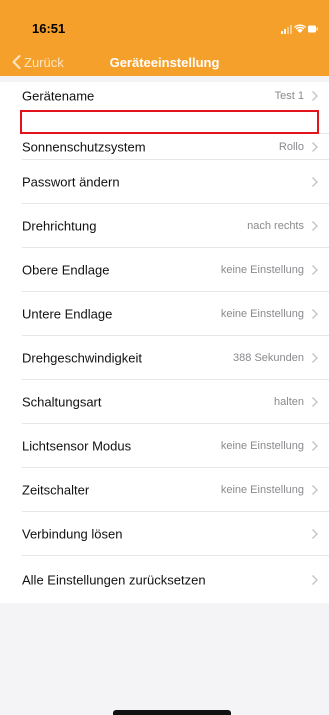 The height and width of the screenshot is (715, 329). I want to click on row-label: Alle Einstellungen zurücksetzen, so click(114, 579).